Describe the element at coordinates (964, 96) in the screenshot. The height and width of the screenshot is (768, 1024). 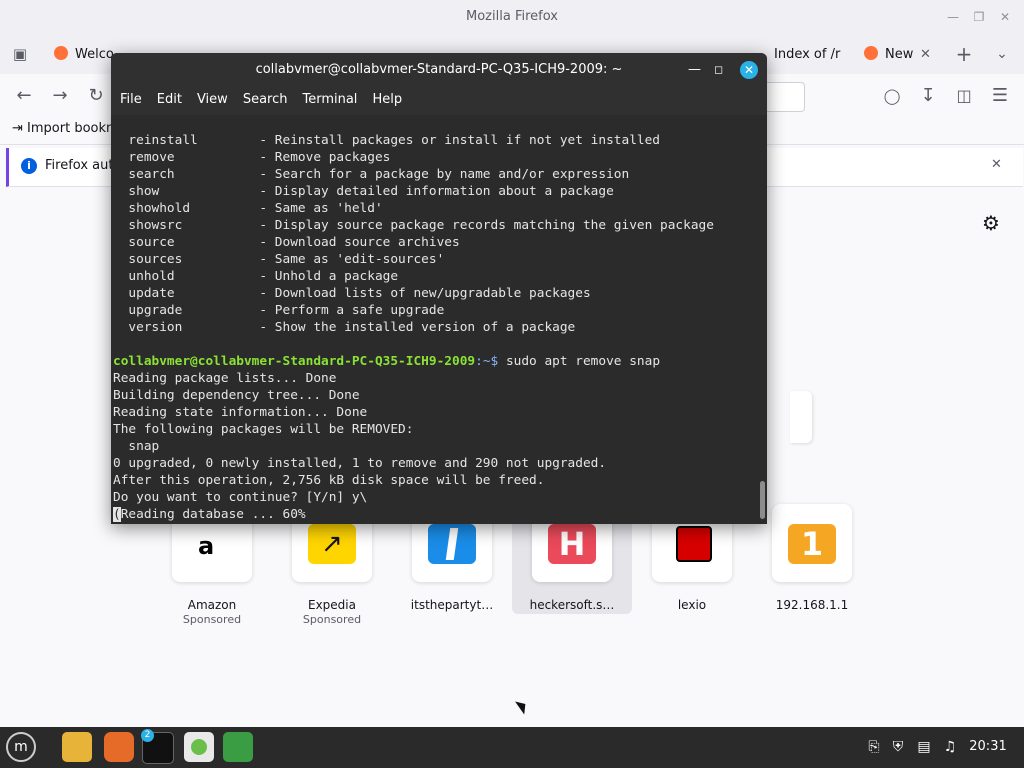
I see `extensions-icon: ◫` at that location.